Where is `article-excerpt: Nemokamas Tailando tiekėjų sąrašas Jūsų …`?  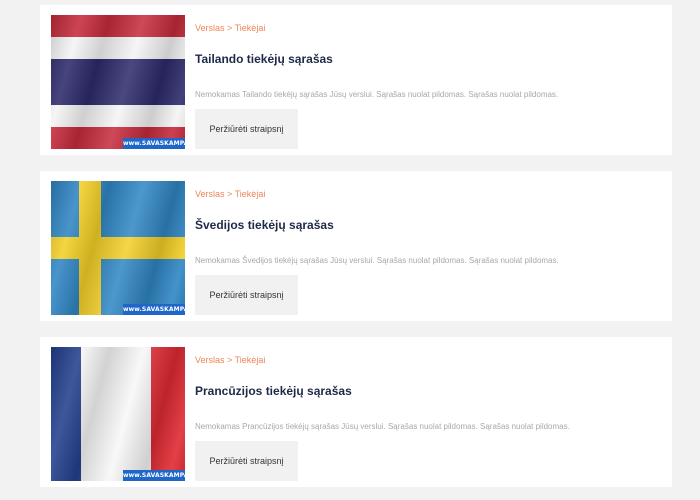
article-excerpt: Nemokamas Tailando tiekėjų sąrašas Jūsų … is located at coordinates (377, 94).